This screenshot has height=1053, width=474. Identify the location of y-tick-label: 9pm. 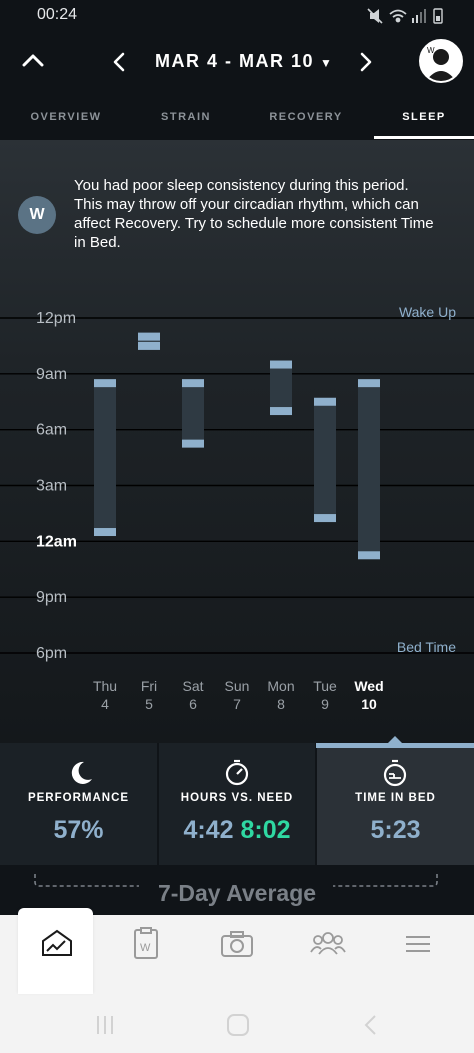
(51, 597).